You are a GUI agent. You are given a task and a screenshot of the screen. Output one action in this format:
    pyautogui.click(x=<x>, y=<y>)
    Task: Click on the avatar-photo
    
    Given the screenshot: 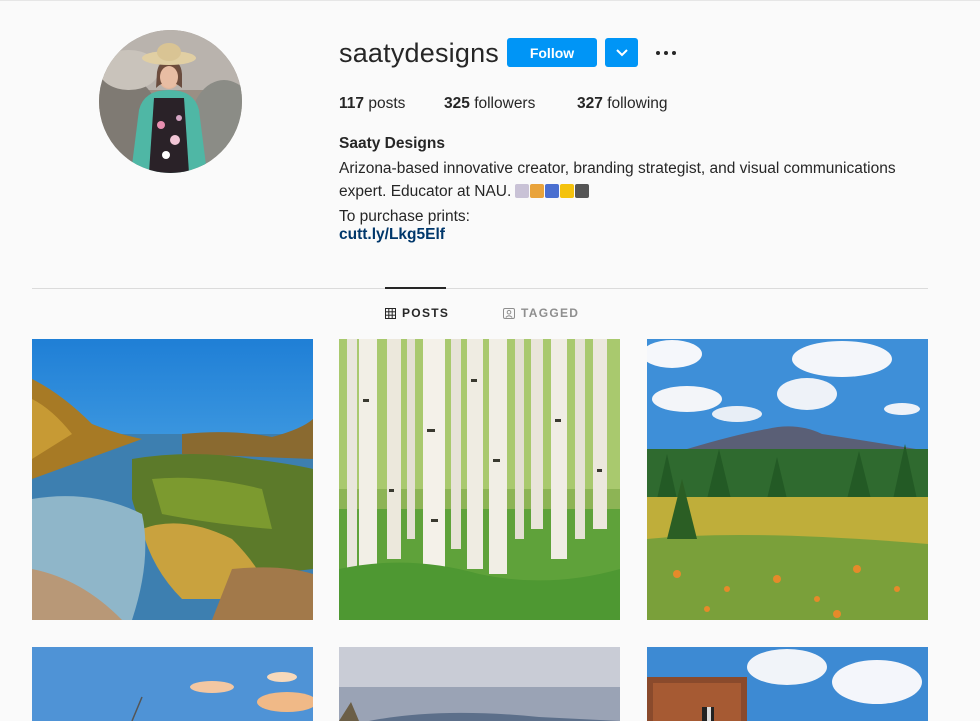 What is the action you would take?
    pyautogui.click(x=170, y=101)
    